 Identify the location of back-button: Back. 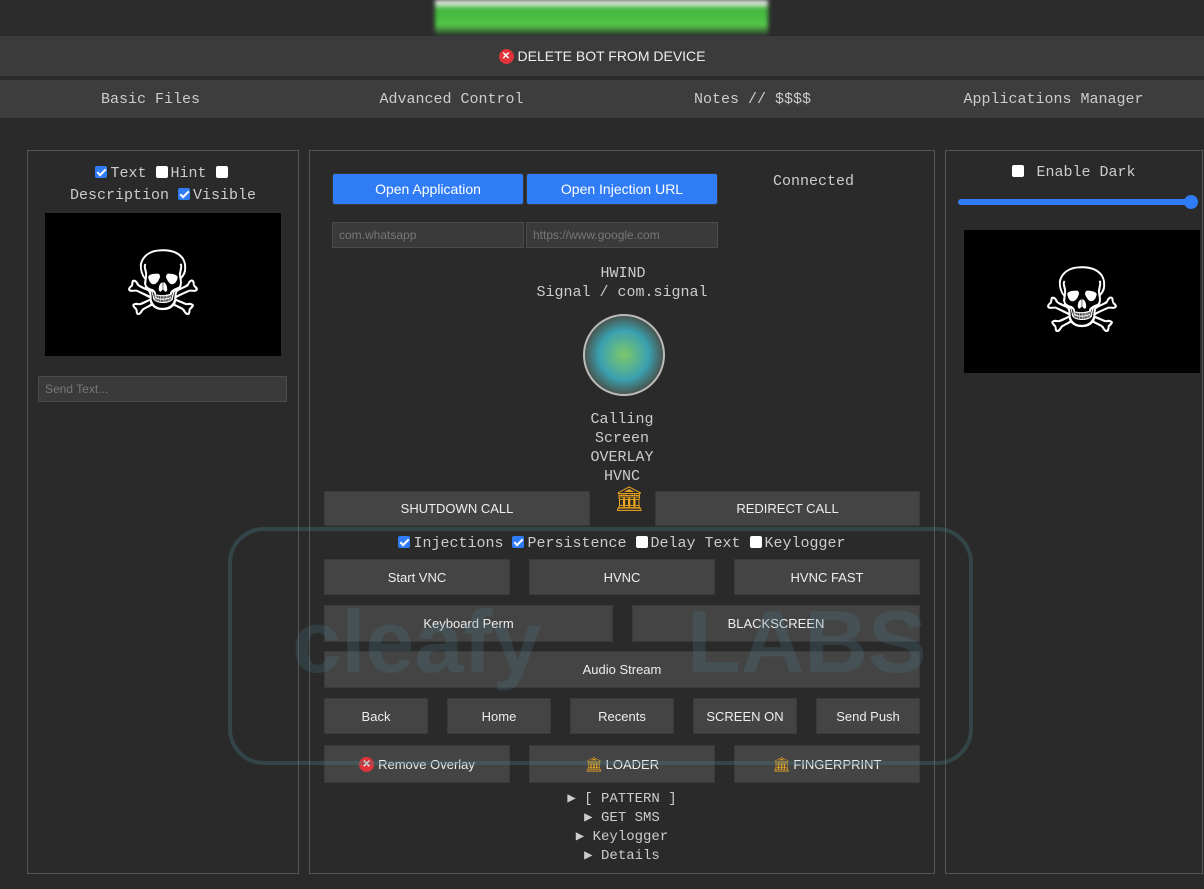
(376, 716).